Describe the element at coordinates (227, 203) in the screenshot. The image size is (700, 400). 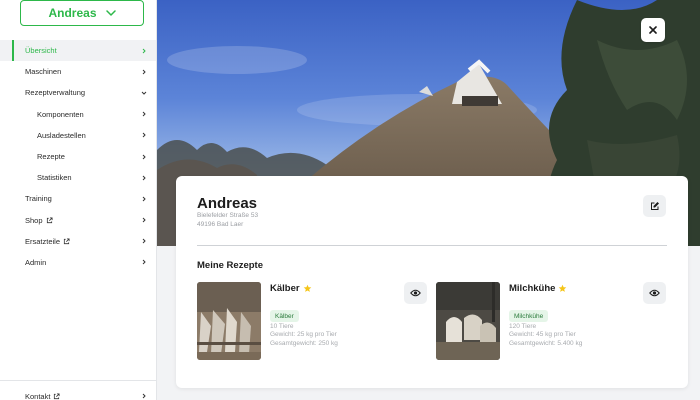
I see `farm-title: Andreas` at that location.